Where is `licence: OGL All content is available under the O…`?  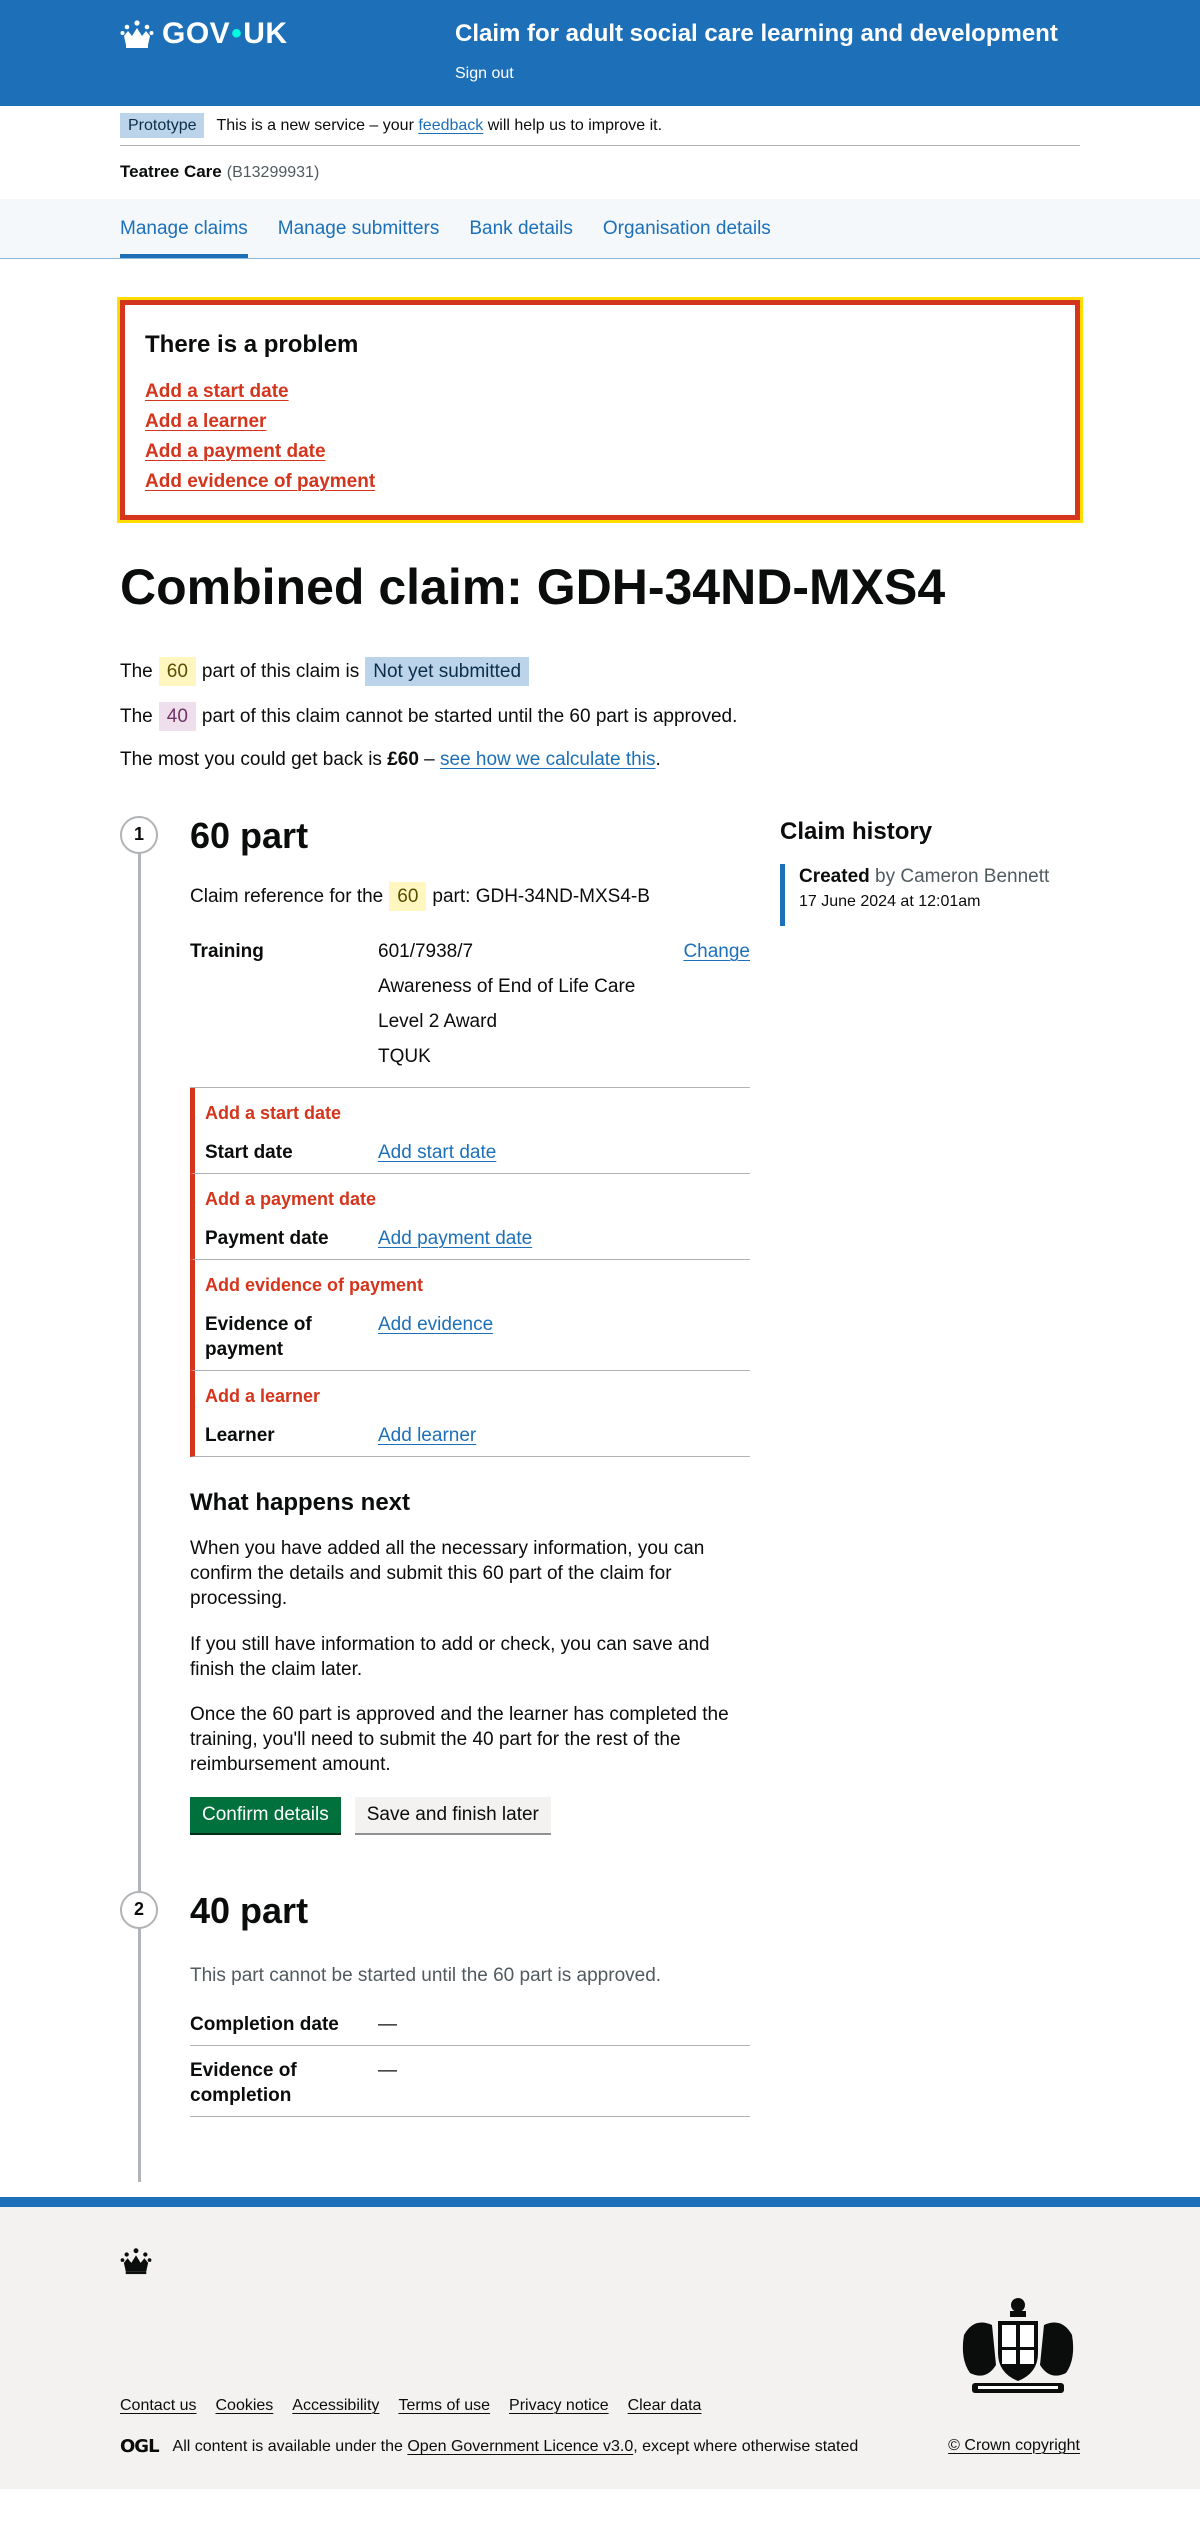 licence: OGL All content is available under the O… is located at coordinates (489, 2447).